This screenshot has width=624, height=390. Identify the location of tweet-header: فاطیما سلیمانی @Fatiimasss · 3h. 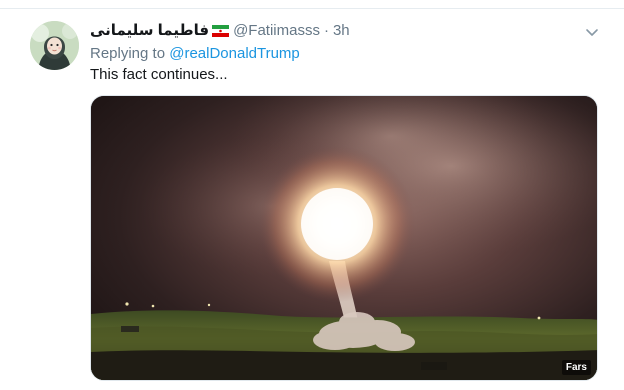
(220, 31).